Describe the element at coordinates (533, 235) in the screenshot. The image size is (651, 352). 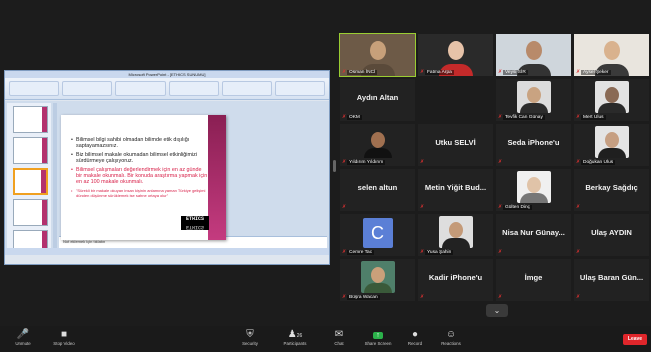
I see `participant-tile: Nisa Nur Günay... ✗` at that location.